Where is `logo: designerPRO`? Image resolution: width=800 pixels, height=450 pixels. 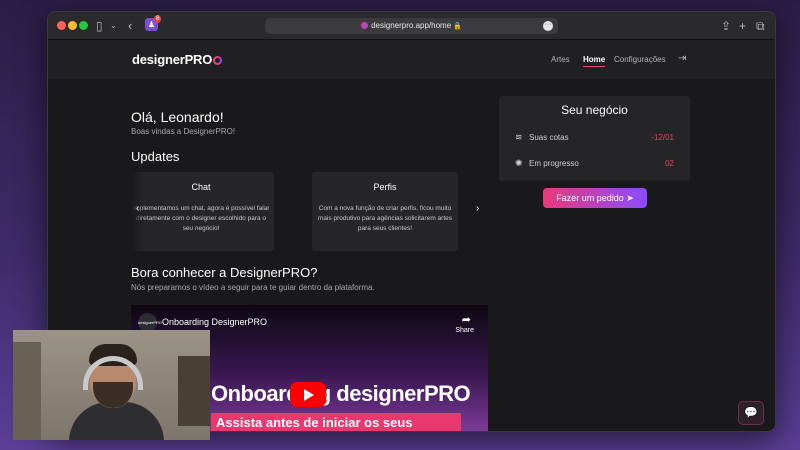 logo: designerPRO is located at coordinates (177, 59).